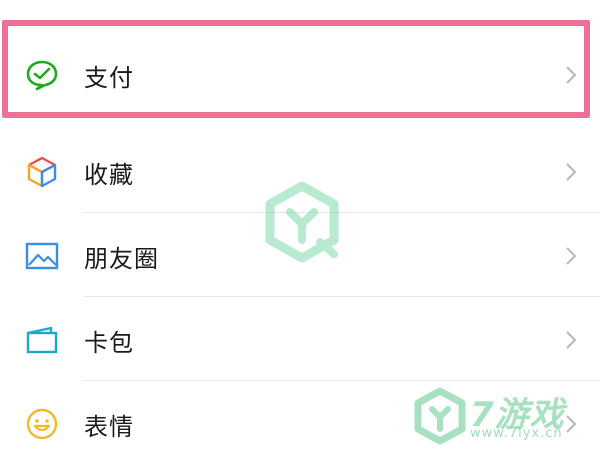 The image size is (600, 466). What do you see at coordinates (109, 426) in the screenshot?
I see `menu-item-label: 表情` at bounding box center [109, 426].